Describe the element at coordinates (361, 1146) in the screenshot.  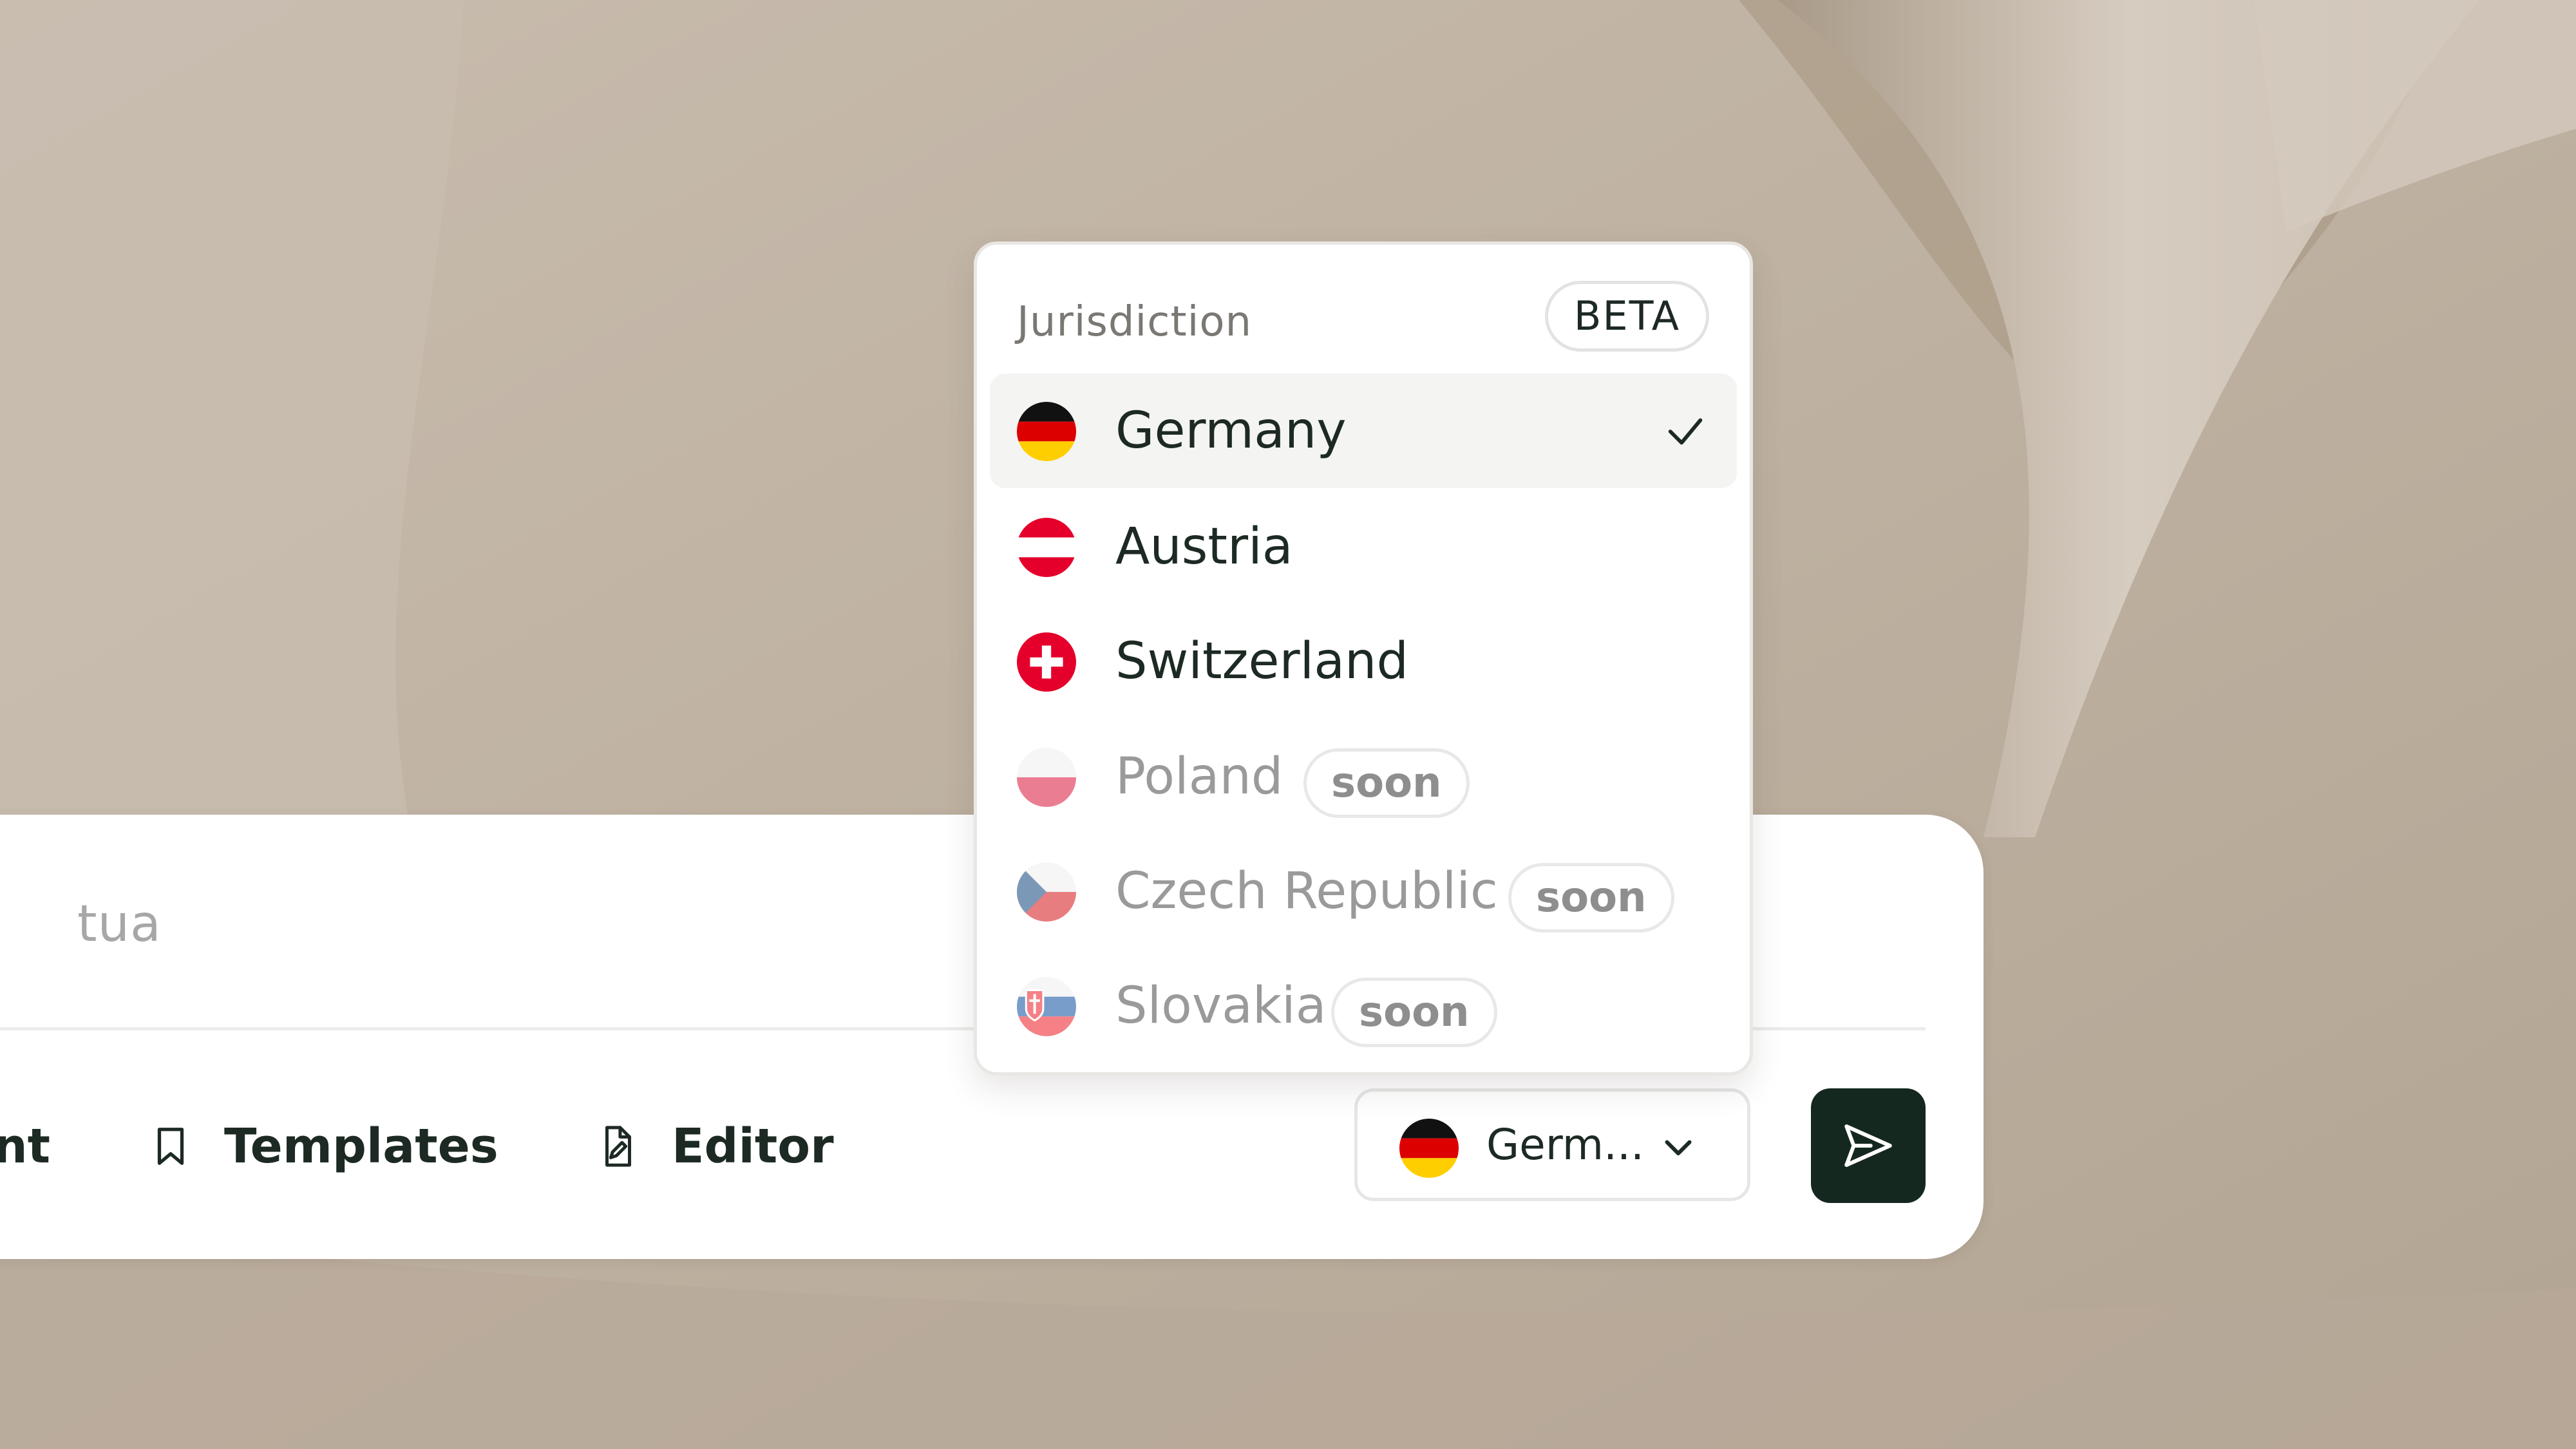
I see `templates-label: Templates` at that location.